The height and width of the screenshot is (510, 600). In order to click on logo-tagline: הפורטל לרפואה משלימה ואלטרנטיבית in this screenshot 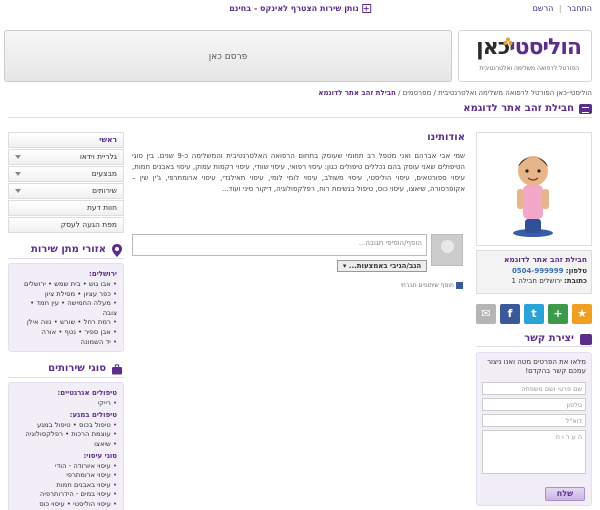, I will do `click(529, 68)`.